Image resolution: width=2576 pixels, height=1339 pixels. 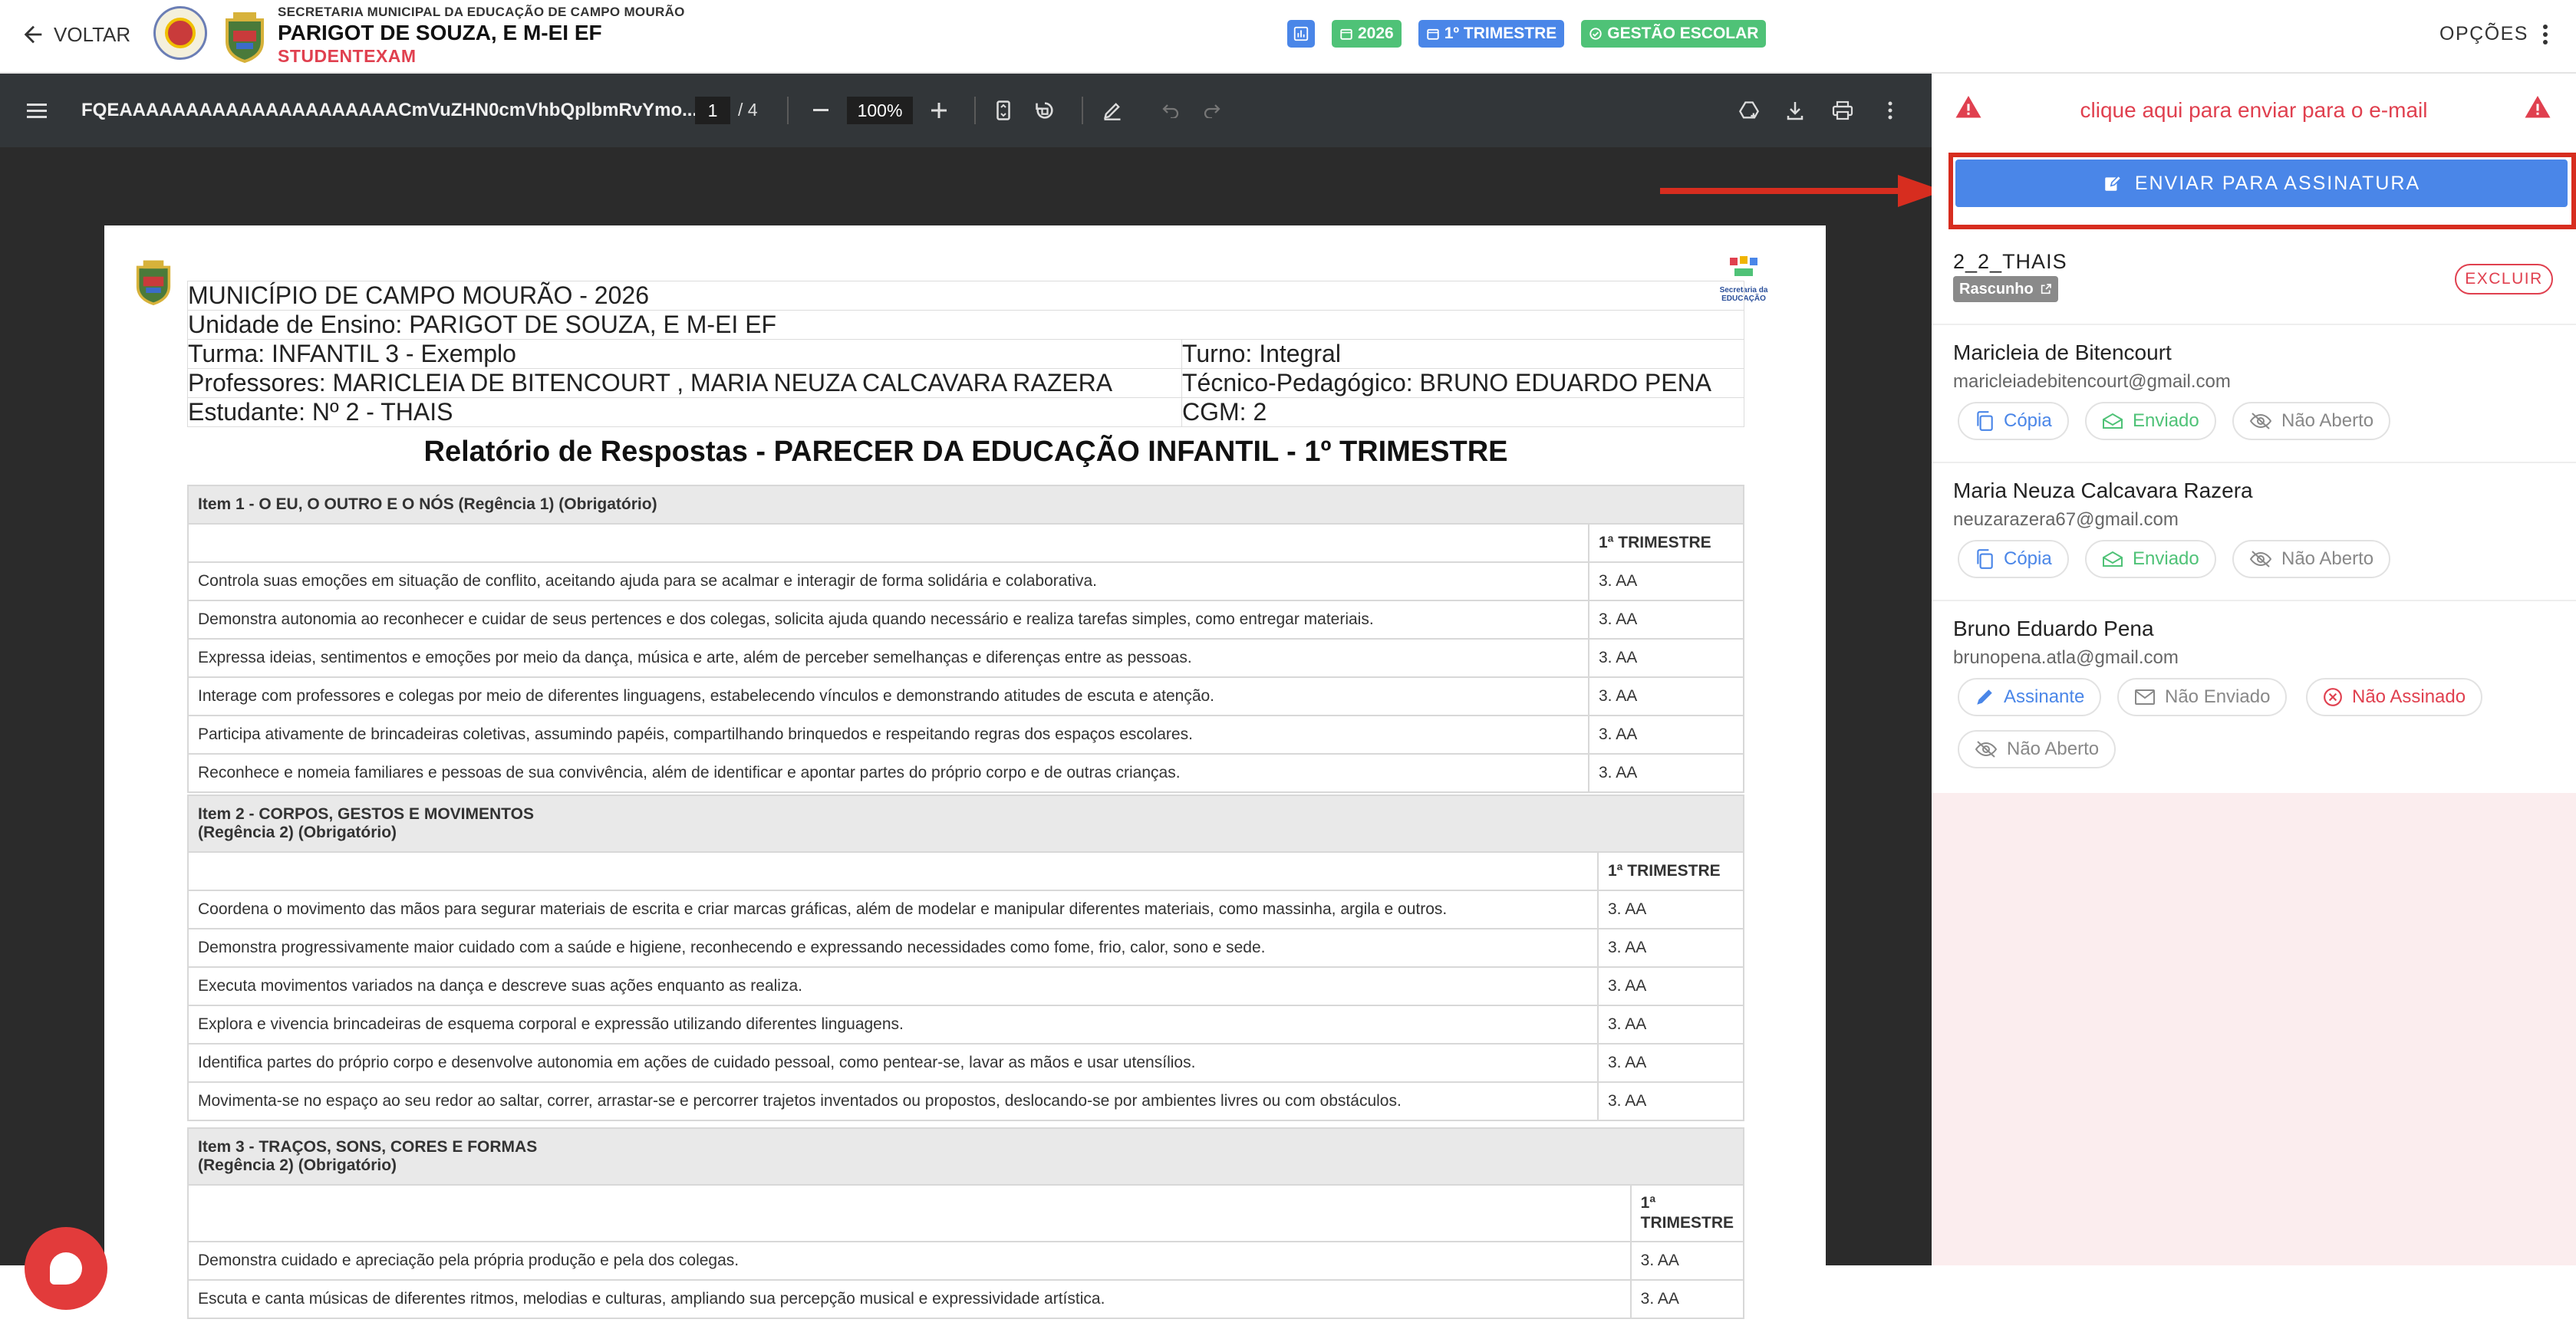 What do you see at coordinates (2333, 697) in the screenshot?
I see `x-circle-icon` at bounding box center [2333, 697].